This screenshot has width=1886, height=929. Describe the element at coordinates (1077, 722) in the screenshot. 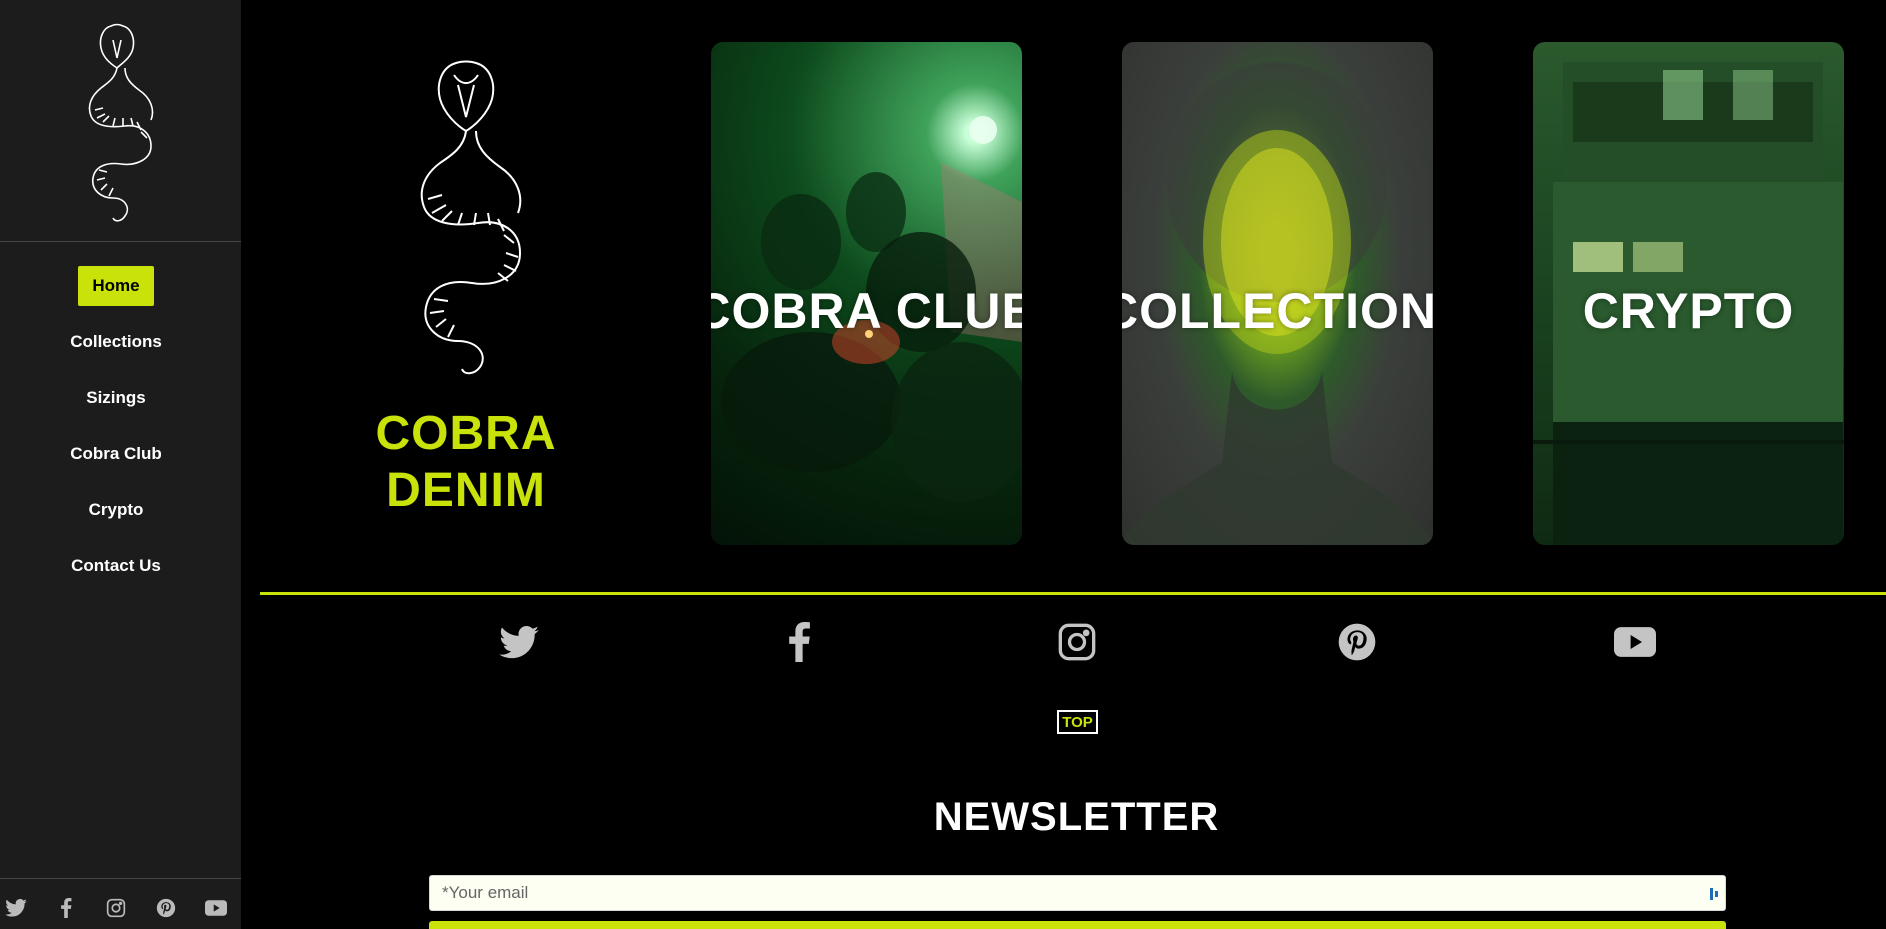

I see `back-to-top-button: TOP` at that location.